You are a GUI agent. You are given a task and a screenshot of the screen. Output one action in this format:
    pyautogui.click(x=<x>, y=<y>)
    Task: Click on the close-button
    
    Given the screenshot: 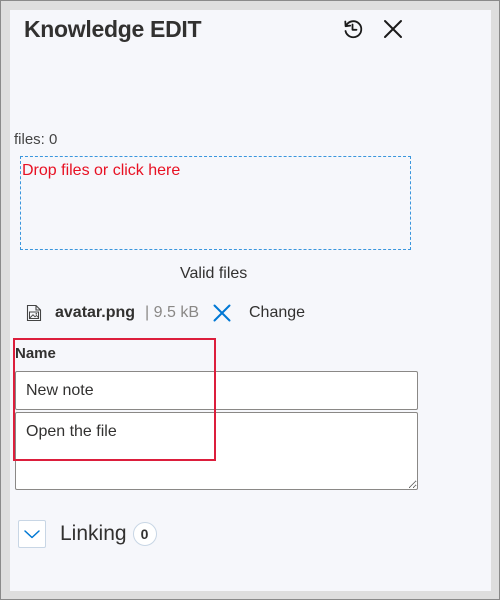 What is the action you would take?
    pyautogui.click(x=393, y=29)
    